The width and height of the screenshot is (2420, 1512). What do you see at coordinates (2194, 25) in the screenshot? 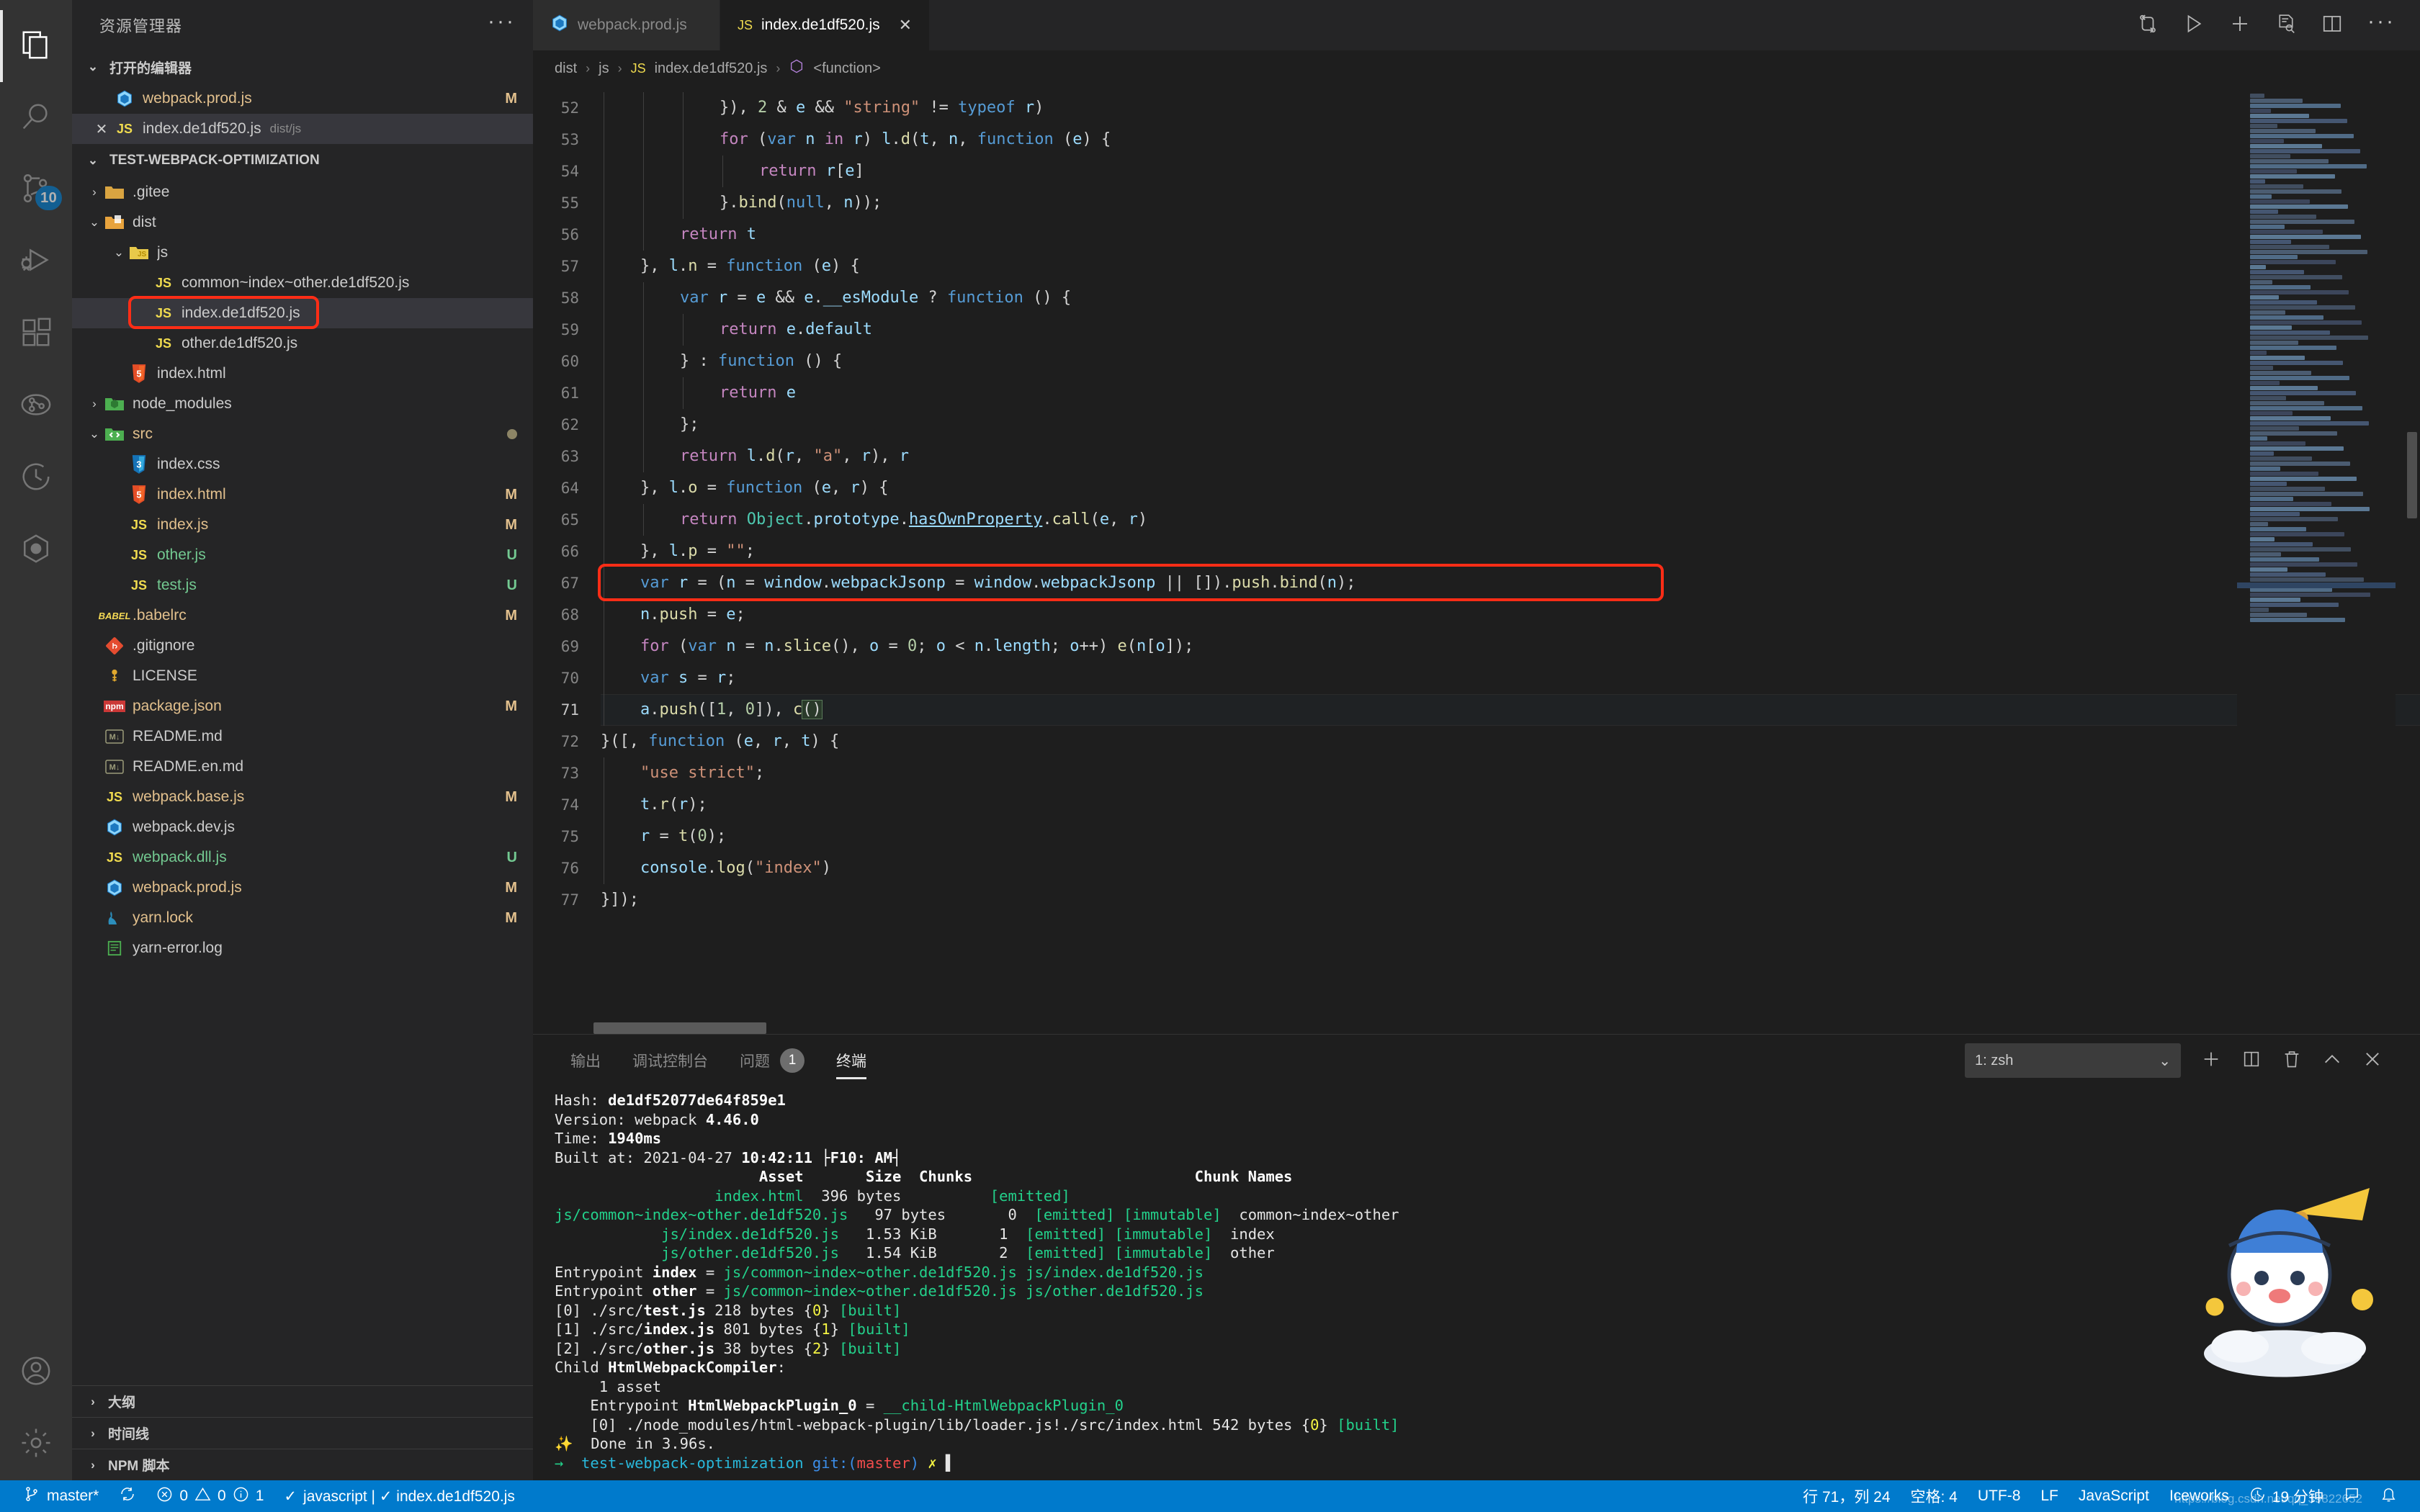
I see `run-icon` at bounding box center [2194, 25].